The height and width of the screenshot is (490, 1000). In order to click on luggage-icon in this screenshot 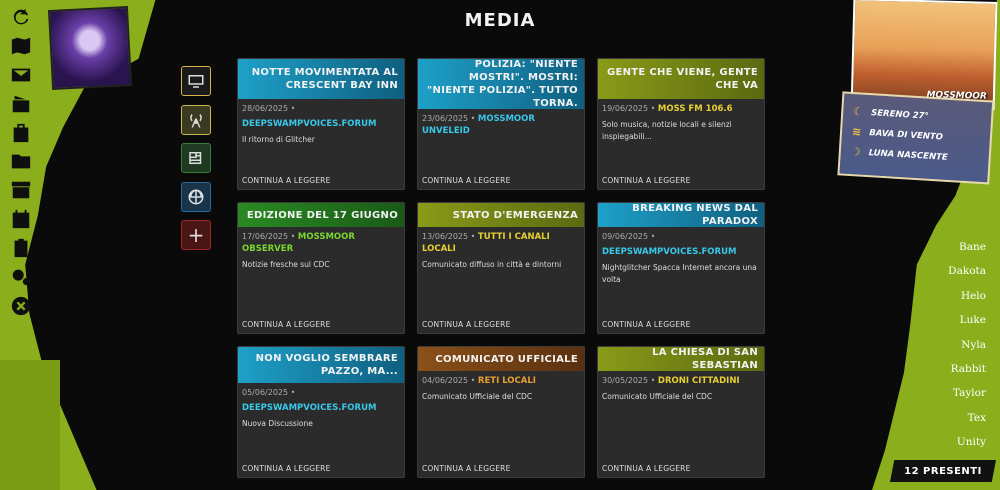, I will do `click(21, 133)`.